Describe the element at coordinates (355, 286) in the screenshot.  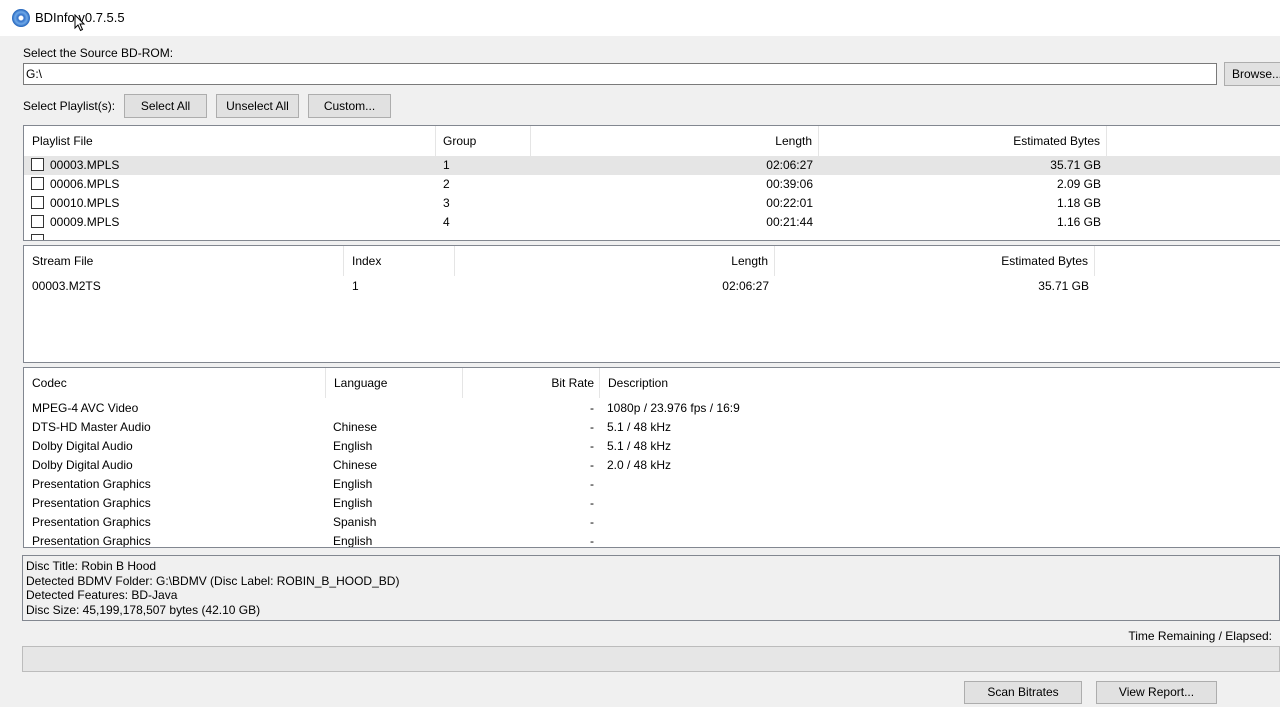
I see `stream-index: 1` at that location.